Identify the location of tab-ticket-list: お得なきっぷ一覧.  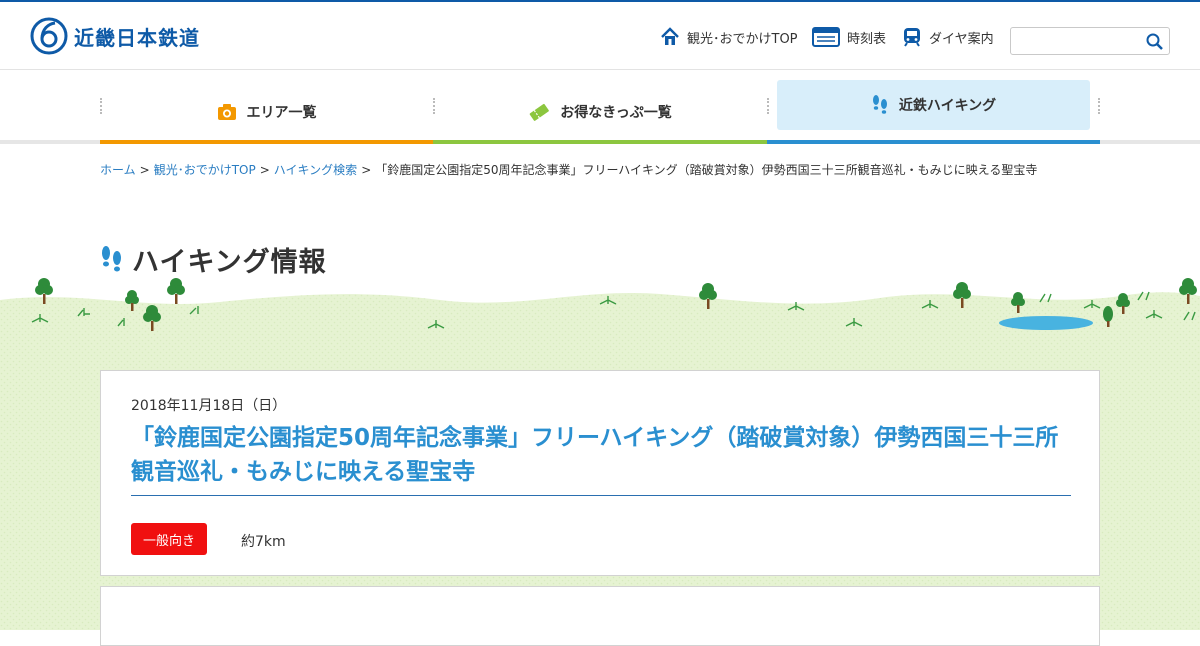
(600, 112).